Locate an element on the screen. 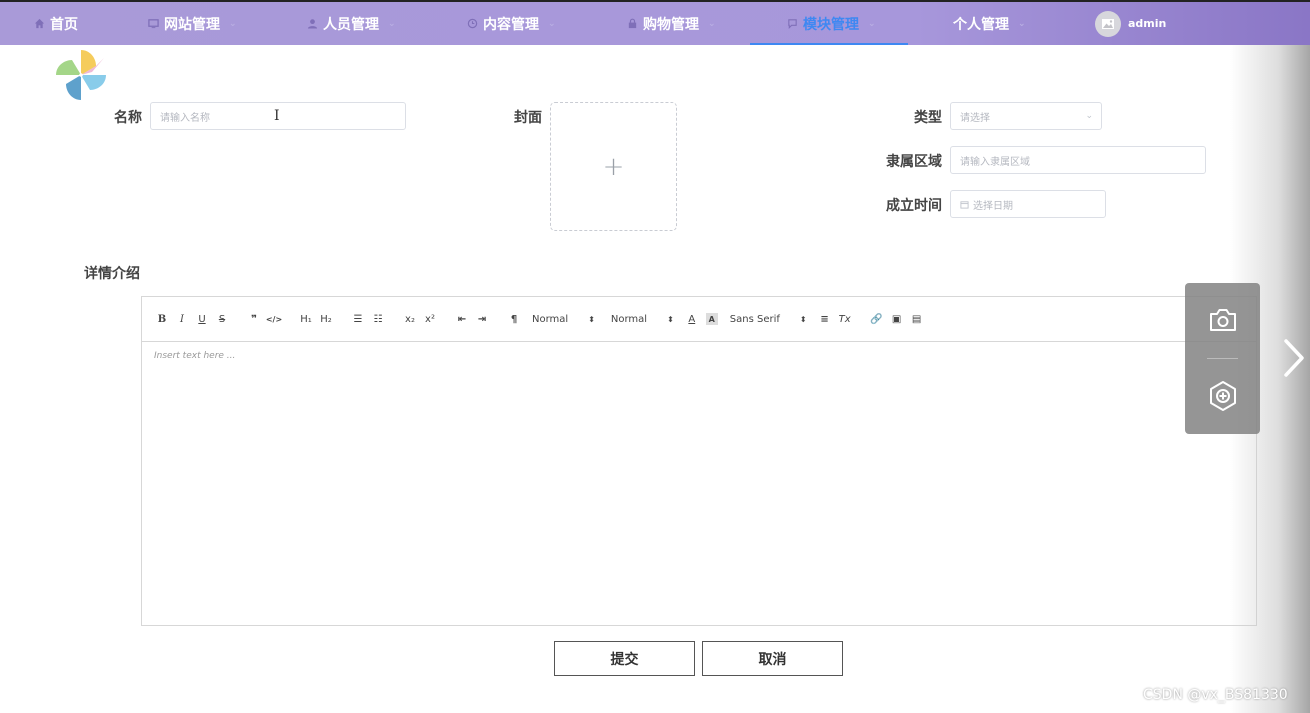 Image resolution: width=1310 pixels, height=713 pixels. floating-tool-panel is located at coordinates (1222, 358).